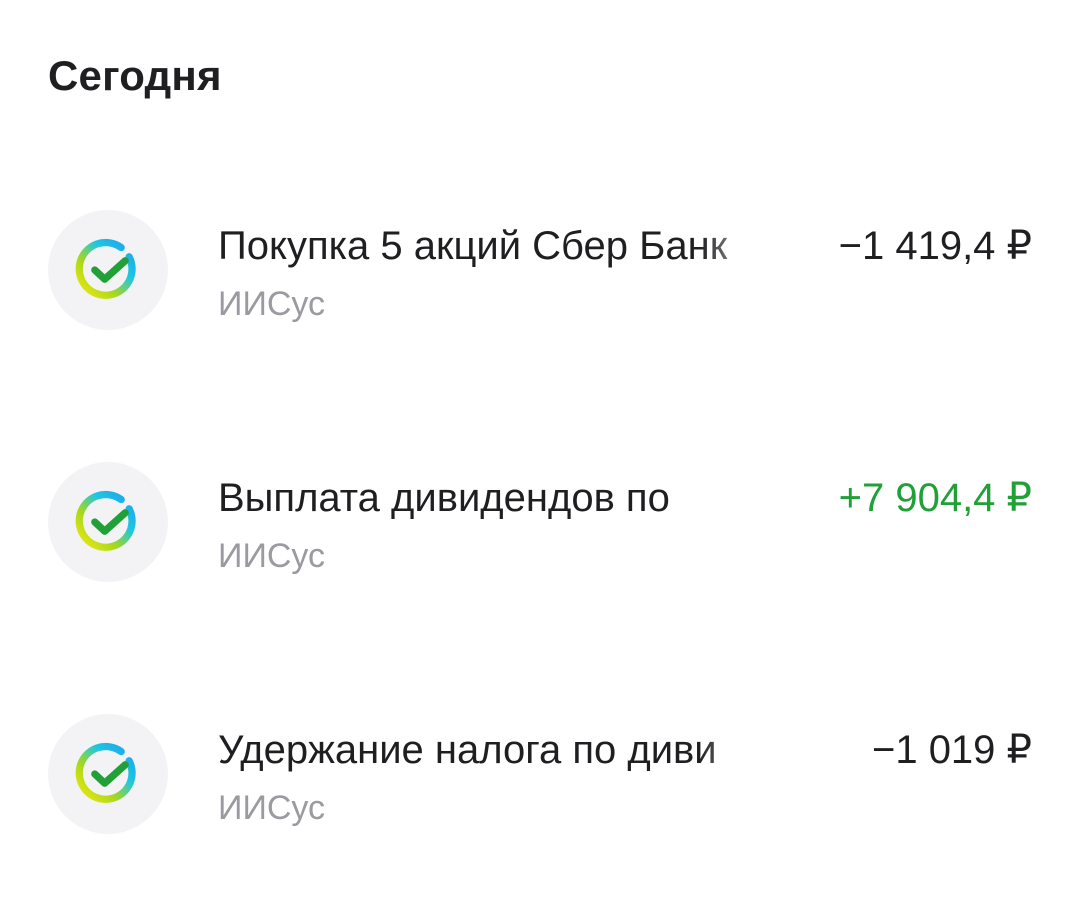 The image size is (1080, 916). I want to click on operation-title: Удержание налога по диви, so click(467, 750).